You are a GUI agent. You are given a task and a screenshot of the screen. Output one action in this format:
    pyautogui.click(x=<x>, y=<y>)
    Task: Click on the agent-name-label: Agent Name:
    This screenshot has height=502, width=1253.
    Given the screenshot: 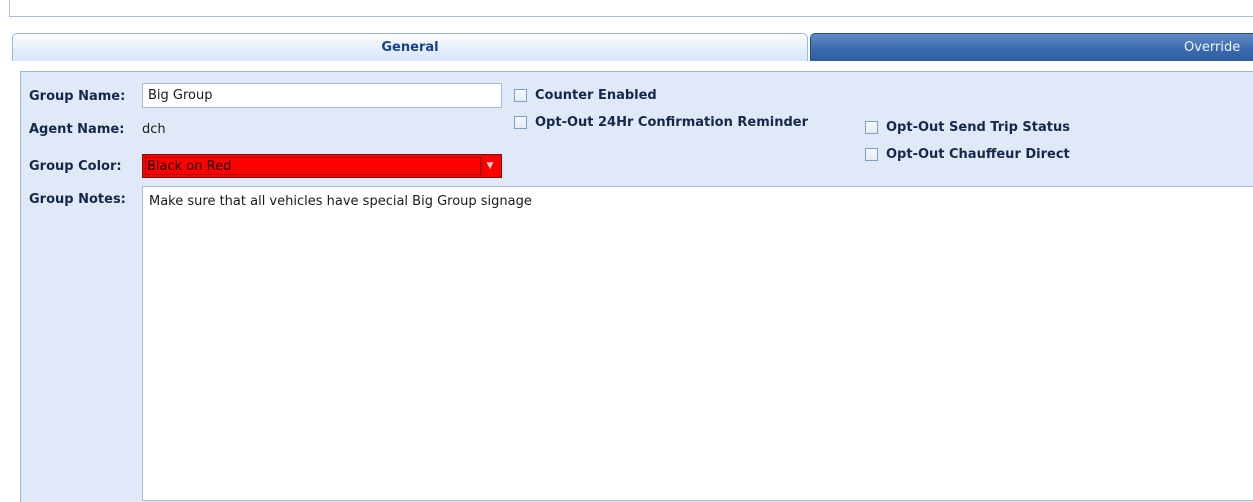 What is the action you would take?
    pyautogui.click(x=77, y=129)
    